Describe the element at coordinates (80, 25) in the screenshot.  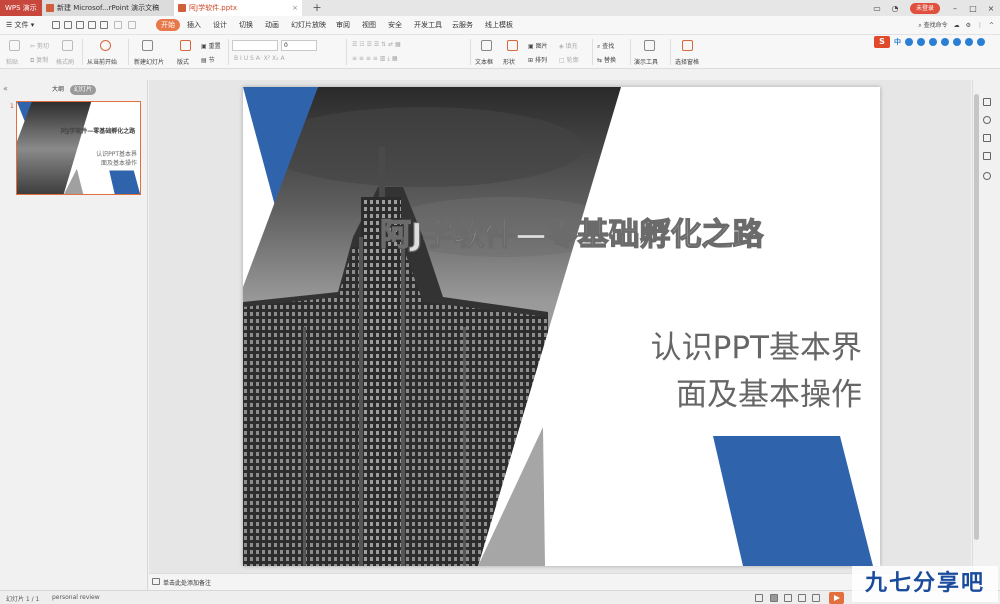
I see `export-pdf-icon` at that location.